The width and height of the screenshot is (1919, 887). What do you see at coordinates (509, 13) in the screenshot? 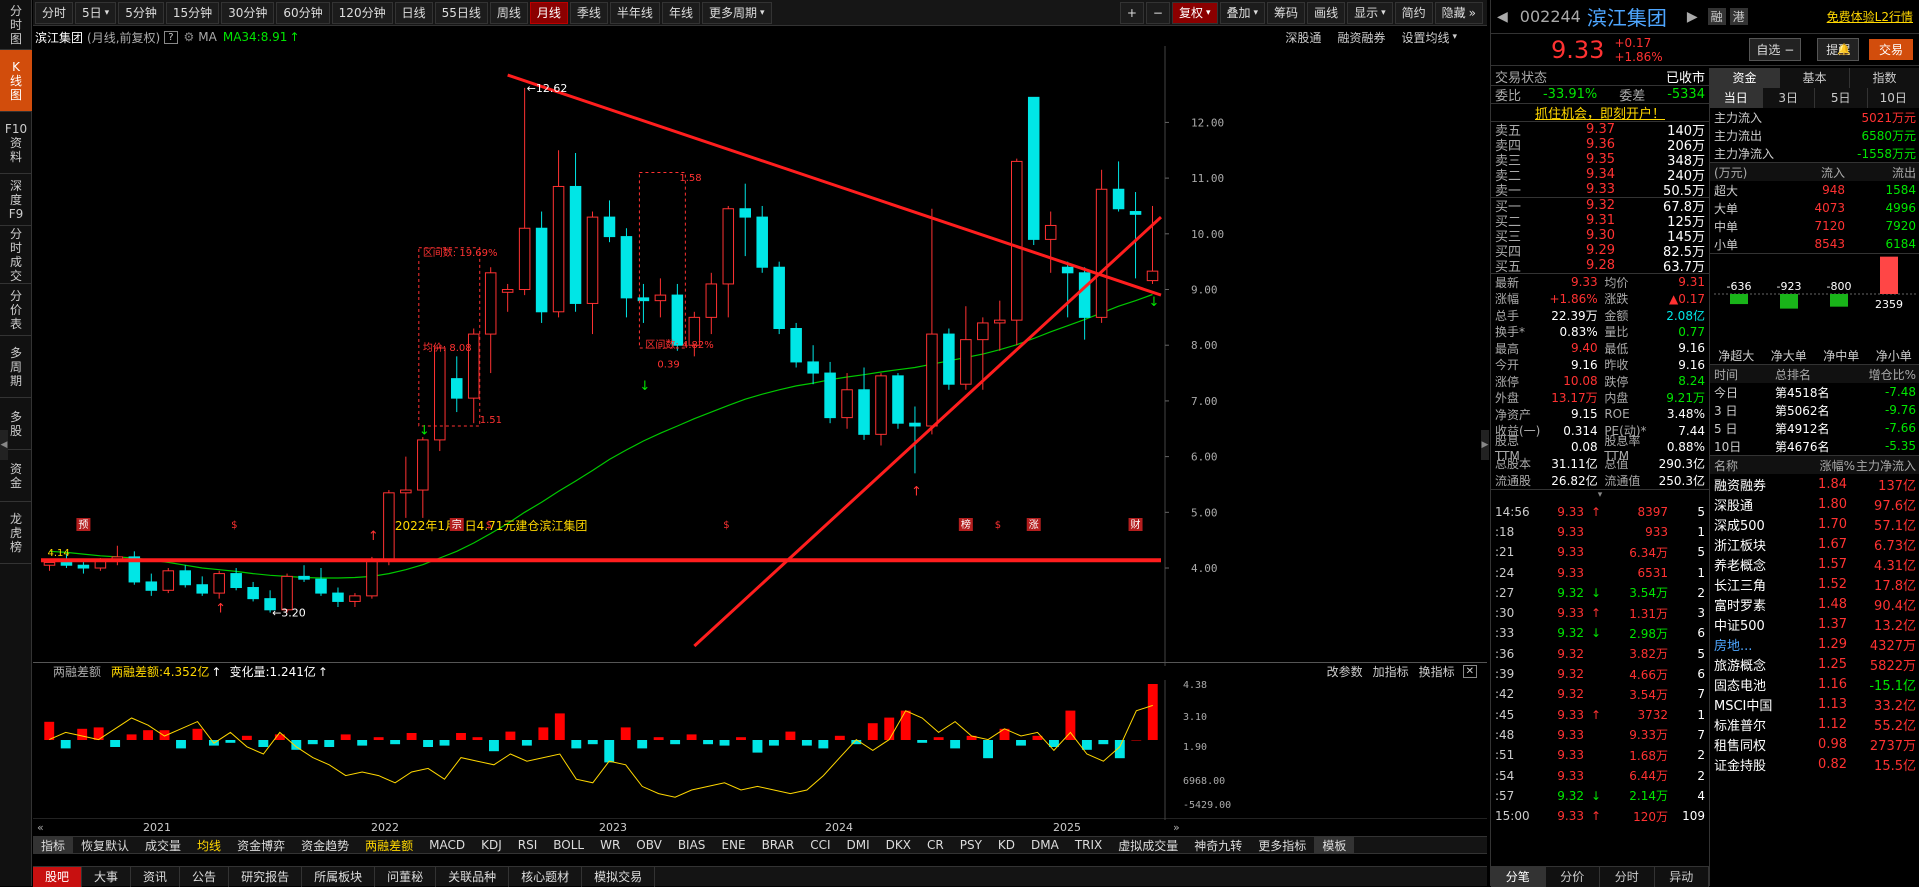
I see `period-button: 周线` at bounding box center [509, 13].